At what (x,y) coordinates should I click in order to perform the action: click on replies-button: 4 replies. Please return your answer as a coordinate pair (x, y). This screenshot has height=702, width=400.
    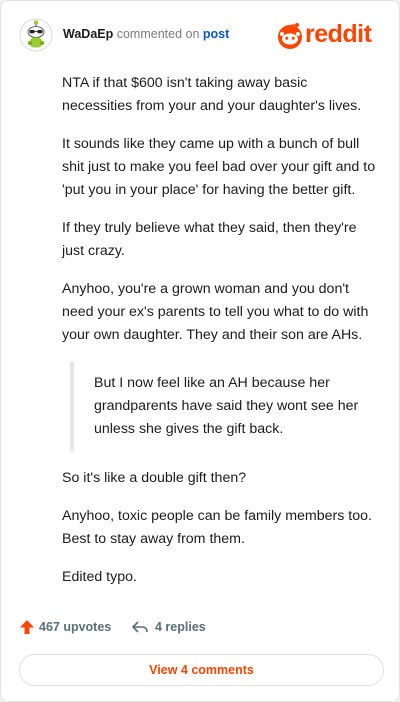
    Looking at the image, I should click on (168, 627).